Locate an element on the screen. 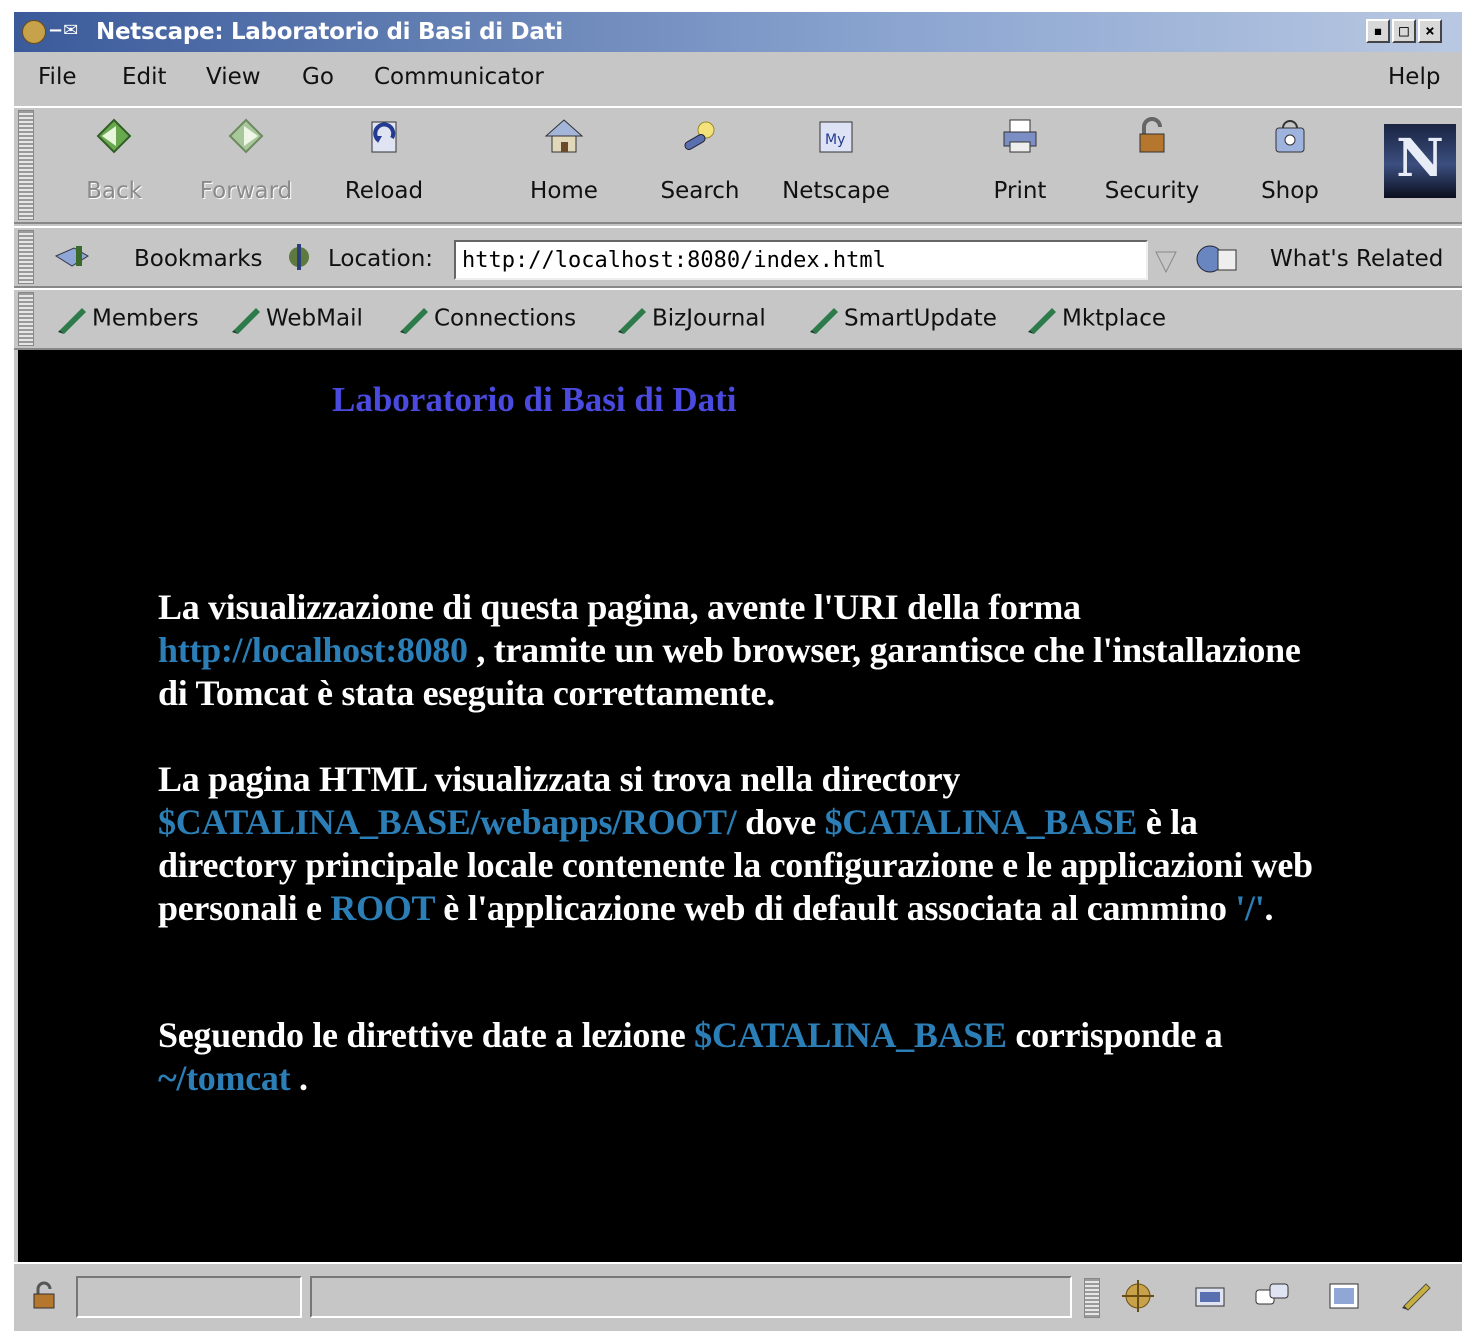  menu-go: Go is located at coordinates (318, 77).